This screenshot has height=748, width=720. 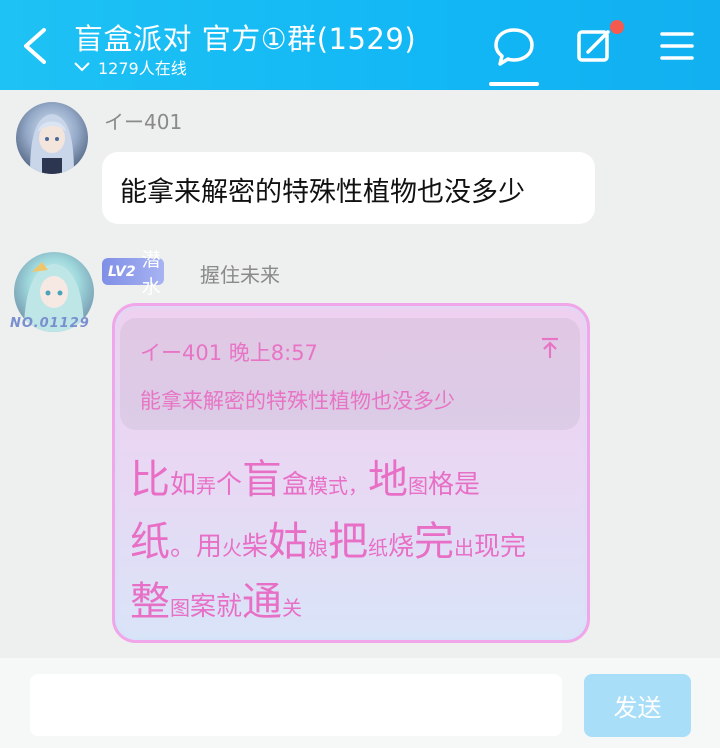 What do you see at coordinates (206, 486) in the screenshot?
I see `text-fragment: 弄` at bounding box center [206, 486].